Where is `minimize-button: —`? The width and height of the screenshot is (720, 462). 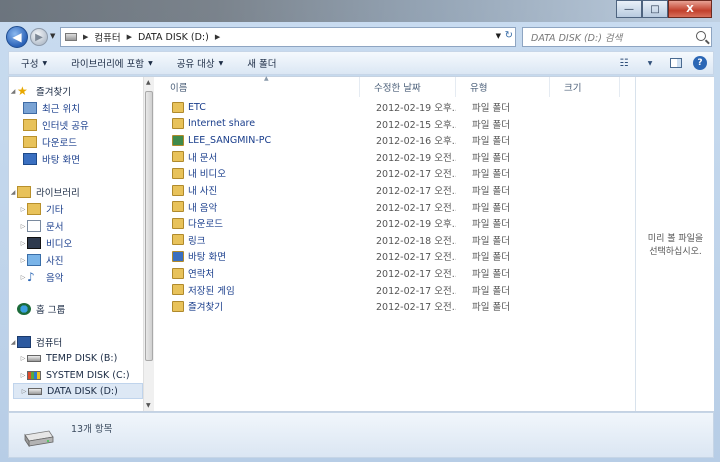 minimize-button: — is located at coordinates (629, 9).